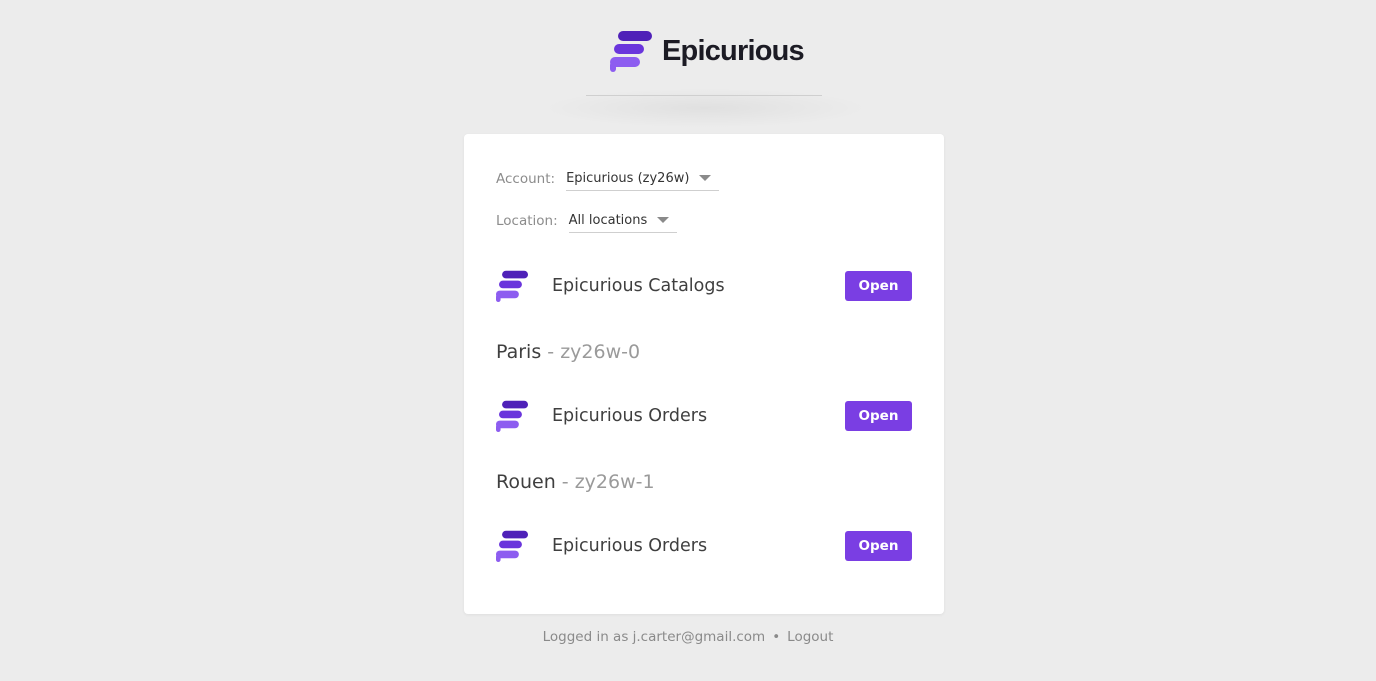 The image size is (1376, 681). What do you see at coordinates (519, 352) in the screenshot?
I see `location-name: Paris` at bounding box center [519, 352].